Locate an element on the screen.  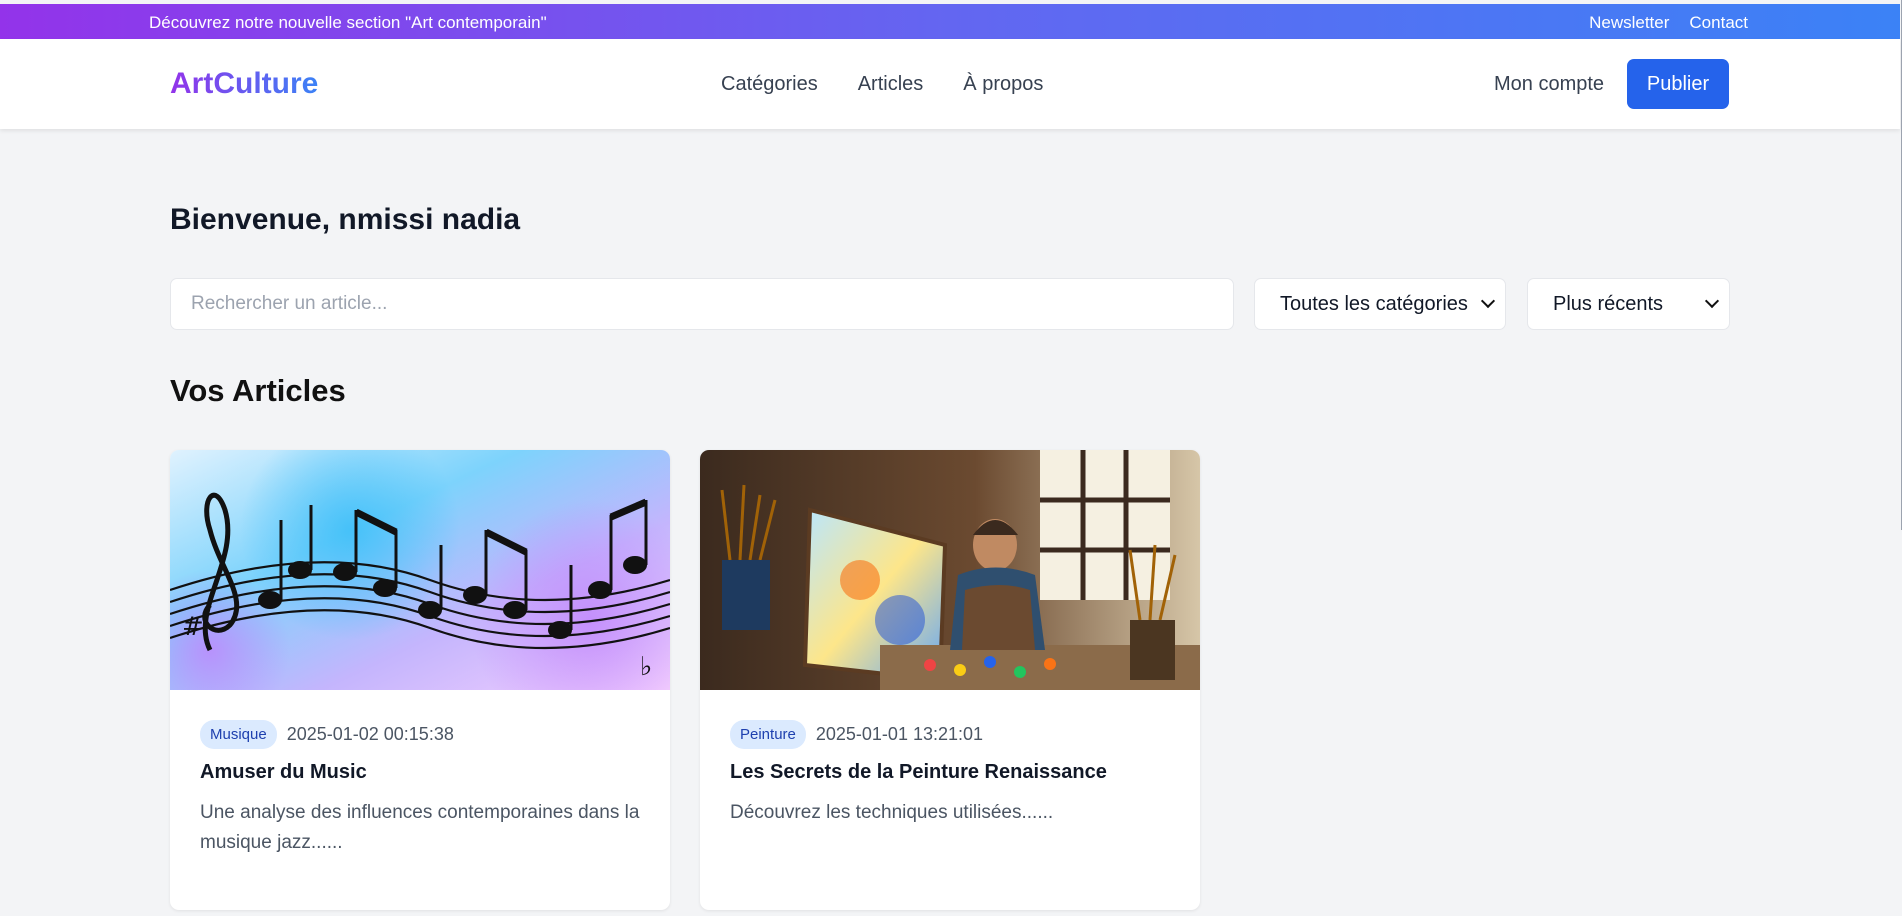
article-image-music: # ♭ is located at coordinates (420, 570).